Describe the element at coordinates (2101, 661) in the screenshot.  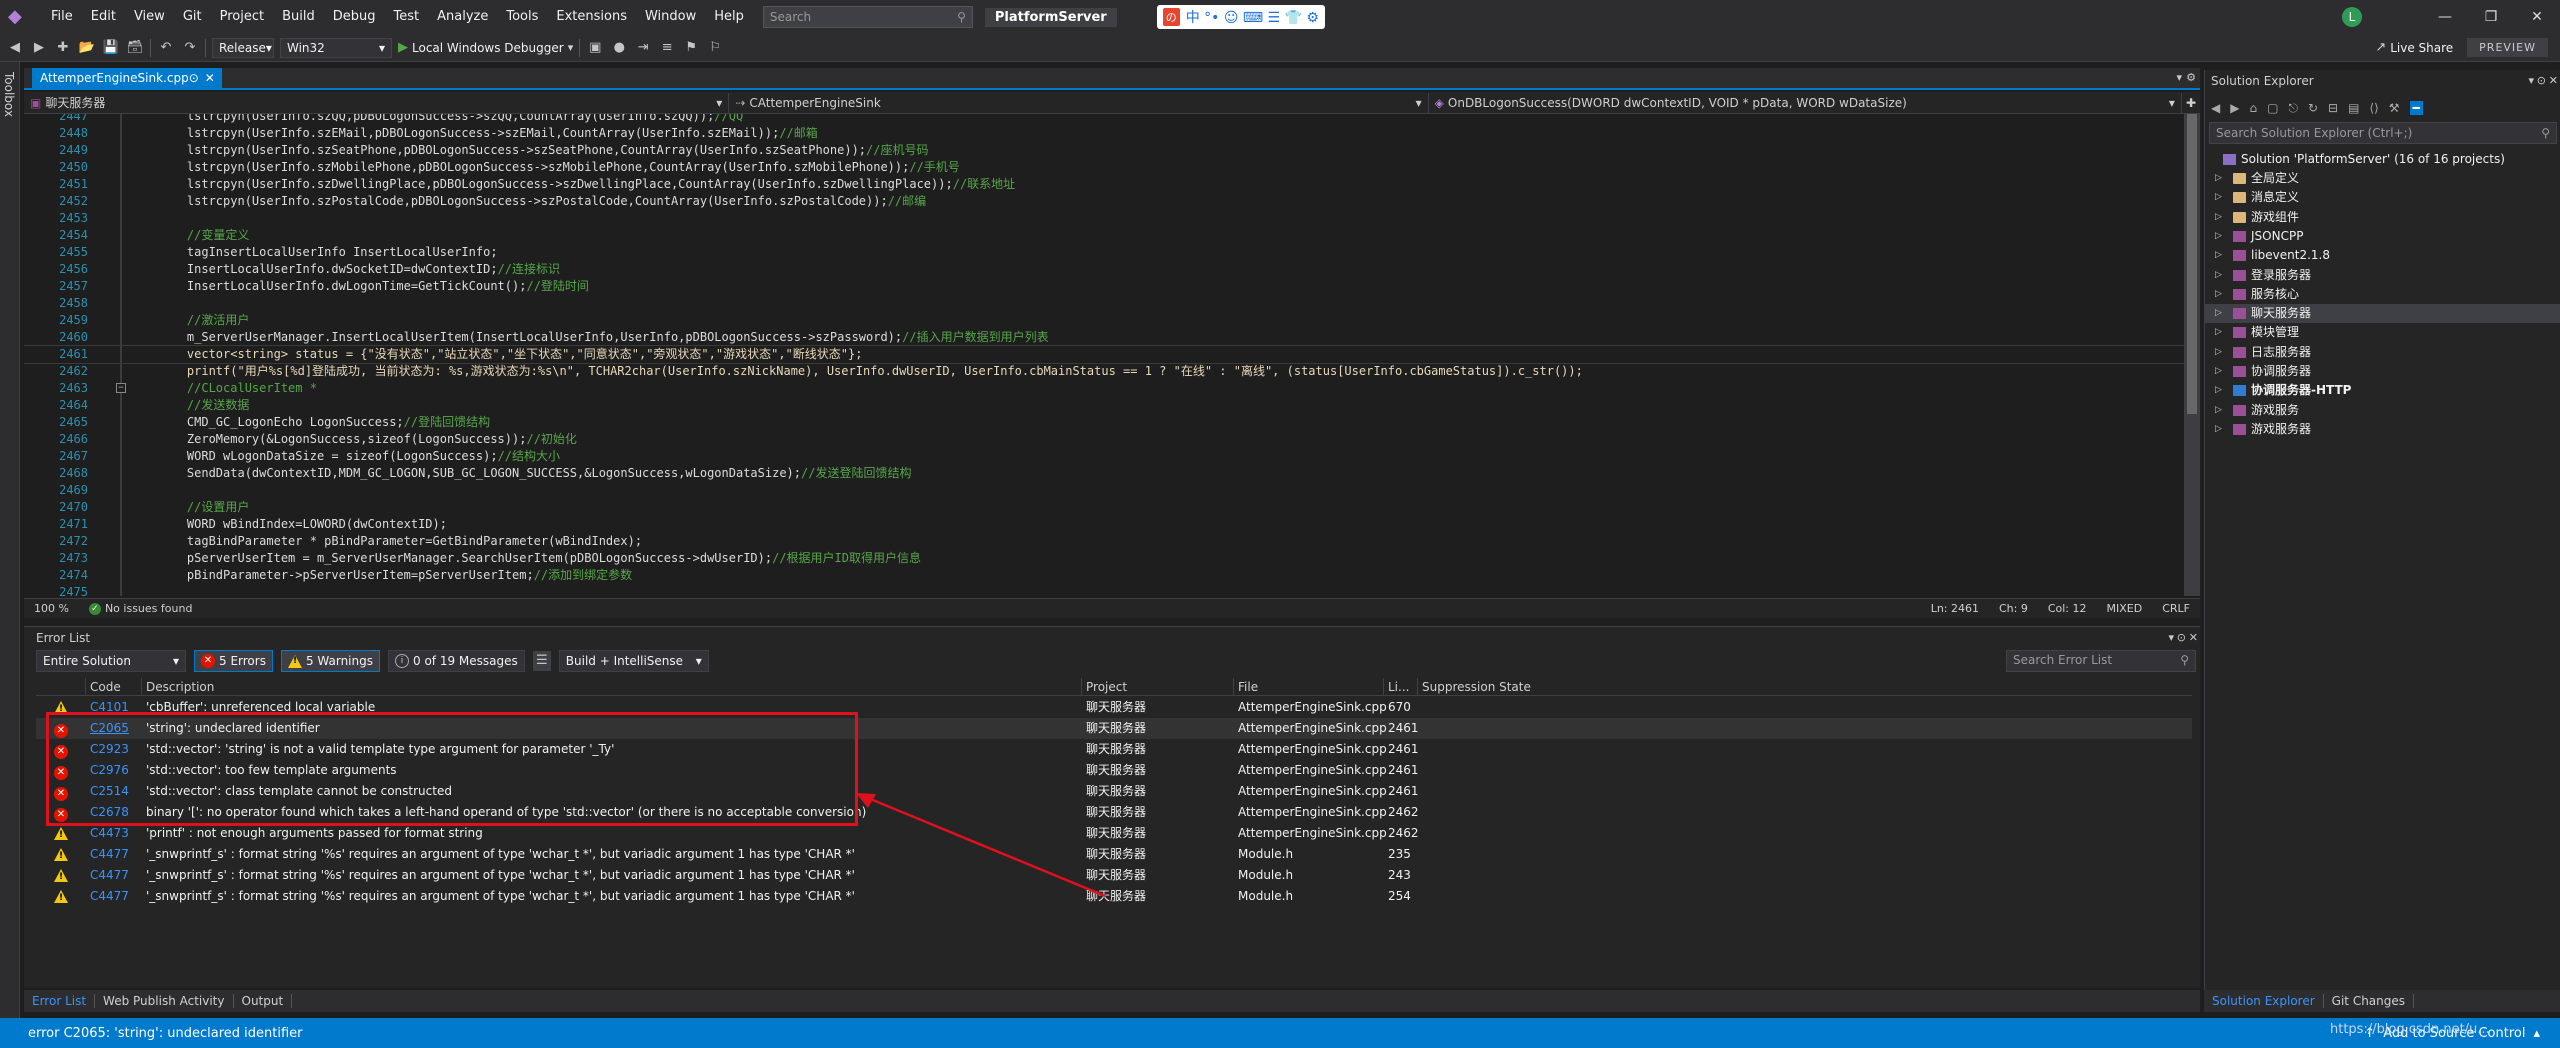
I see `error-list-search-input: Search Error List ⚲` at that location.